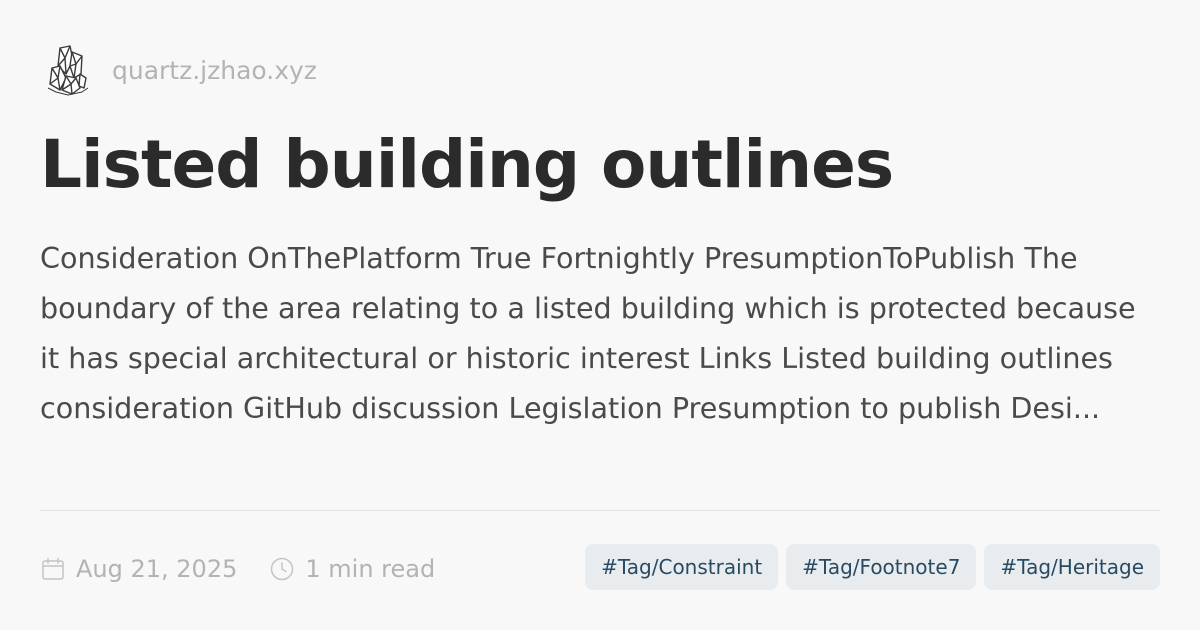  Describe the element at coordinates (467, 164) in the screenshot. I see `page-title: Listed building outlines` at that location.